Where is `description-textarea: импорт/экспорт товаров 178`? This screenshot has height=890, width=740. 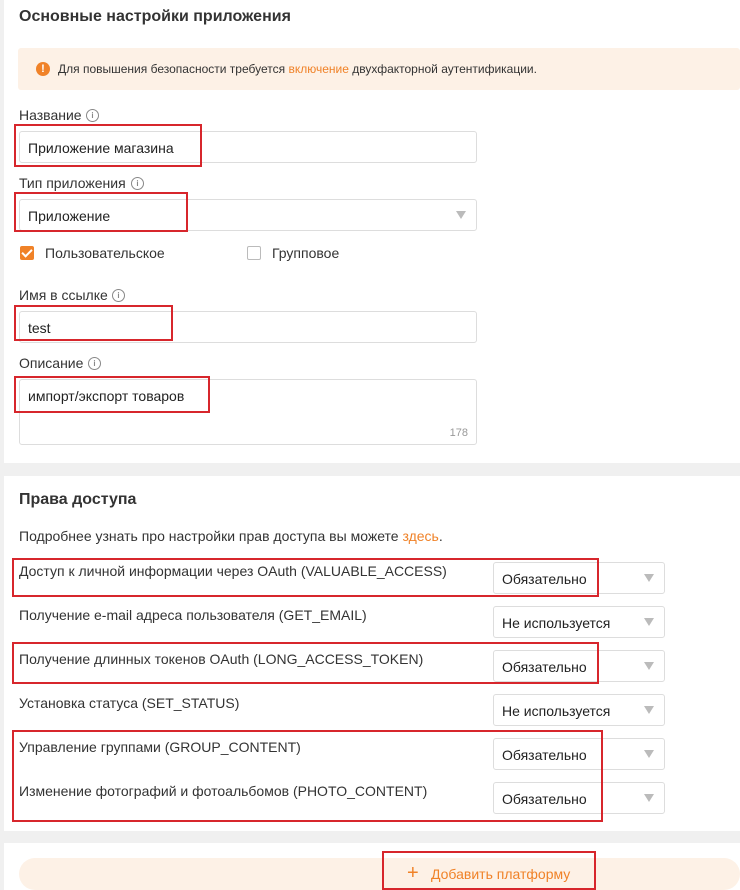
description-textarea: импорт/экспорт товаров 178 is located at coordinates (248, 412).